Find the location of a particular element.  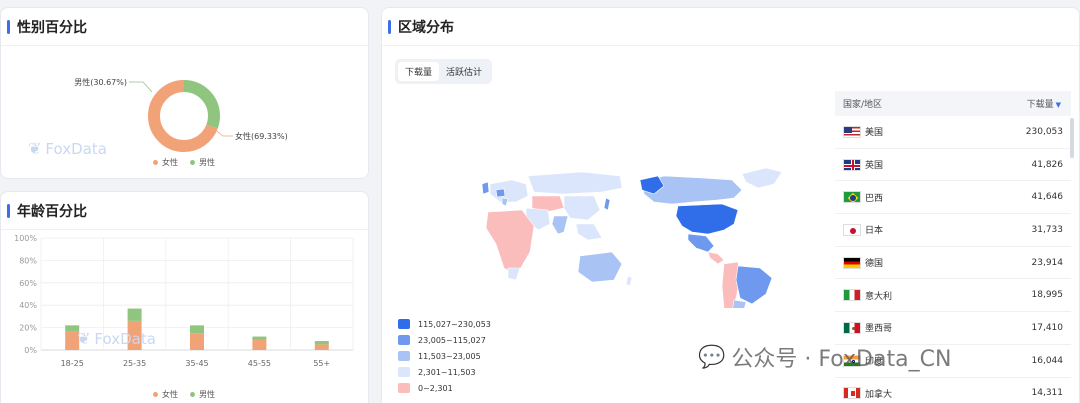

country-cell: 英国 is located at coordinates (863, 164).